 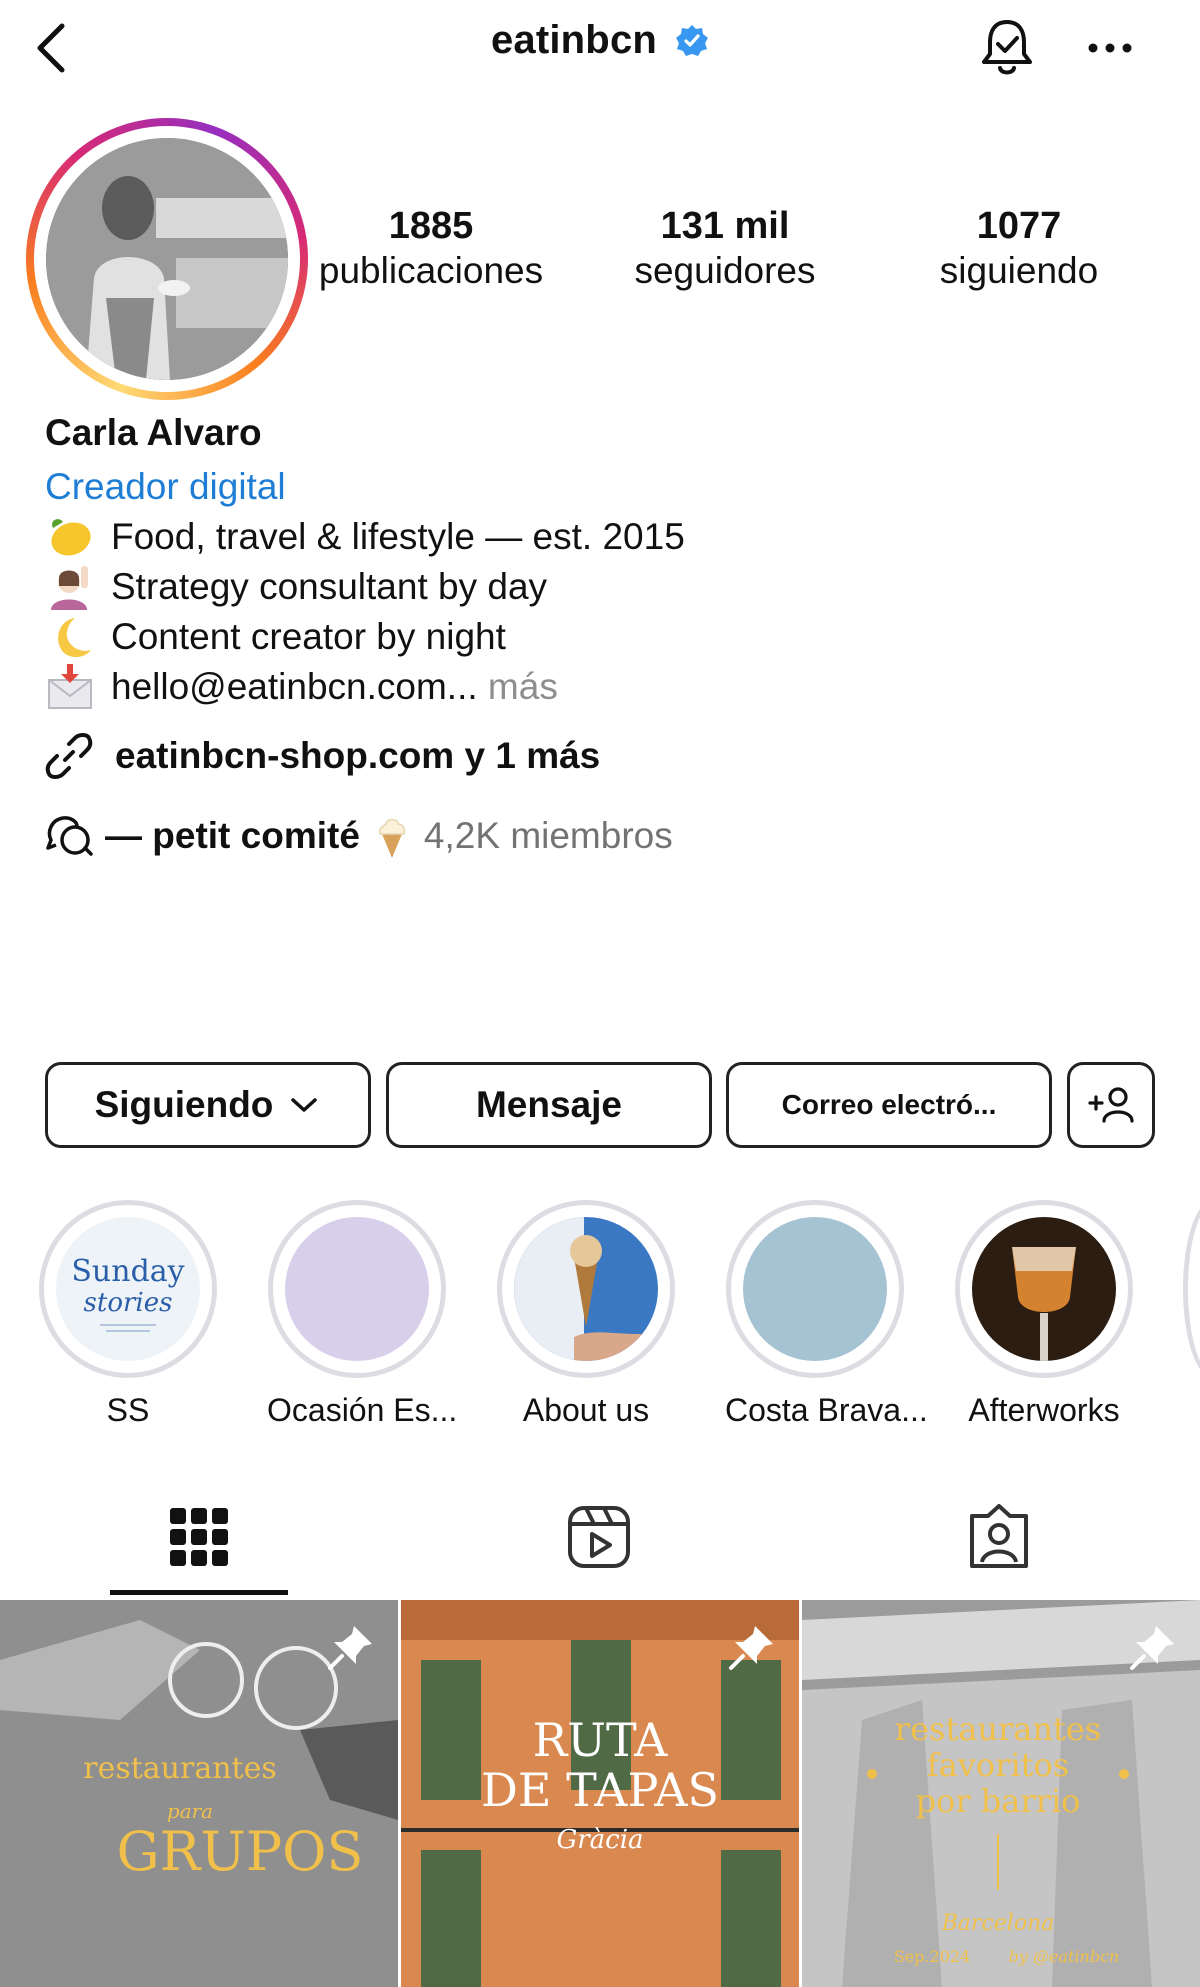 I want to click on add-person-button, so click(x=1111, y=1105).